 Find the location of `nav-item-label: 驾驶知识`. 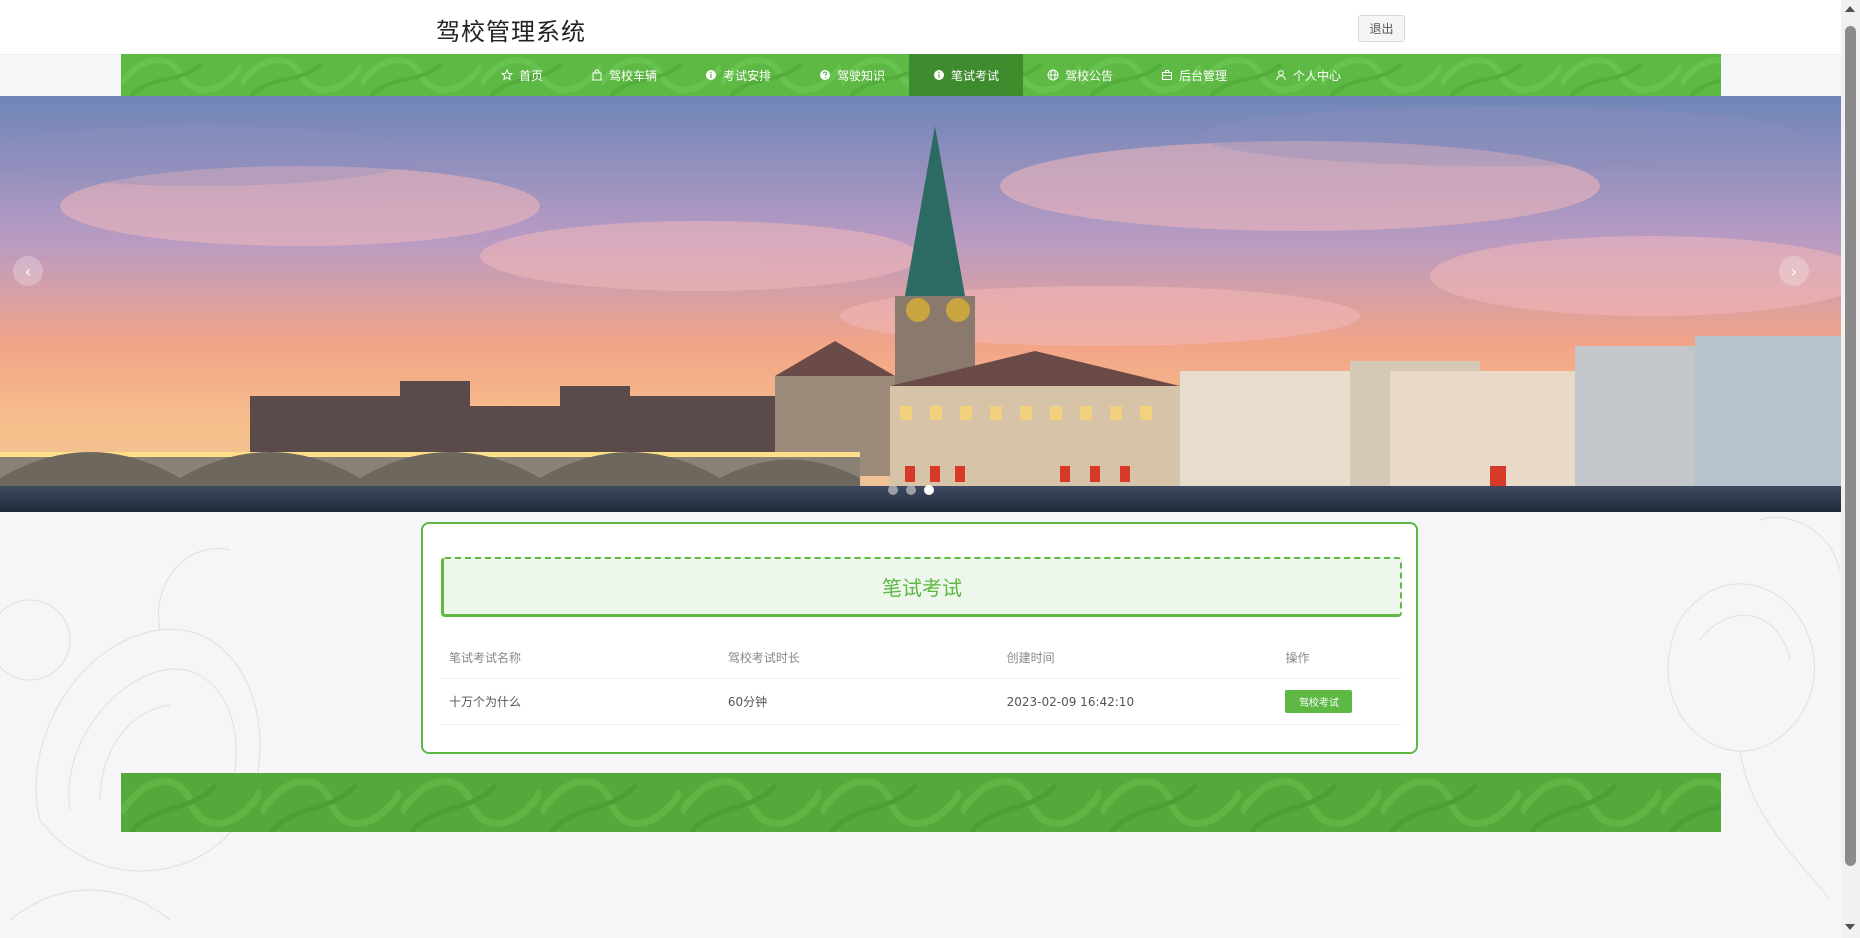

nav-item-label: 驾驶知识 is located at coordinates (860, 75).